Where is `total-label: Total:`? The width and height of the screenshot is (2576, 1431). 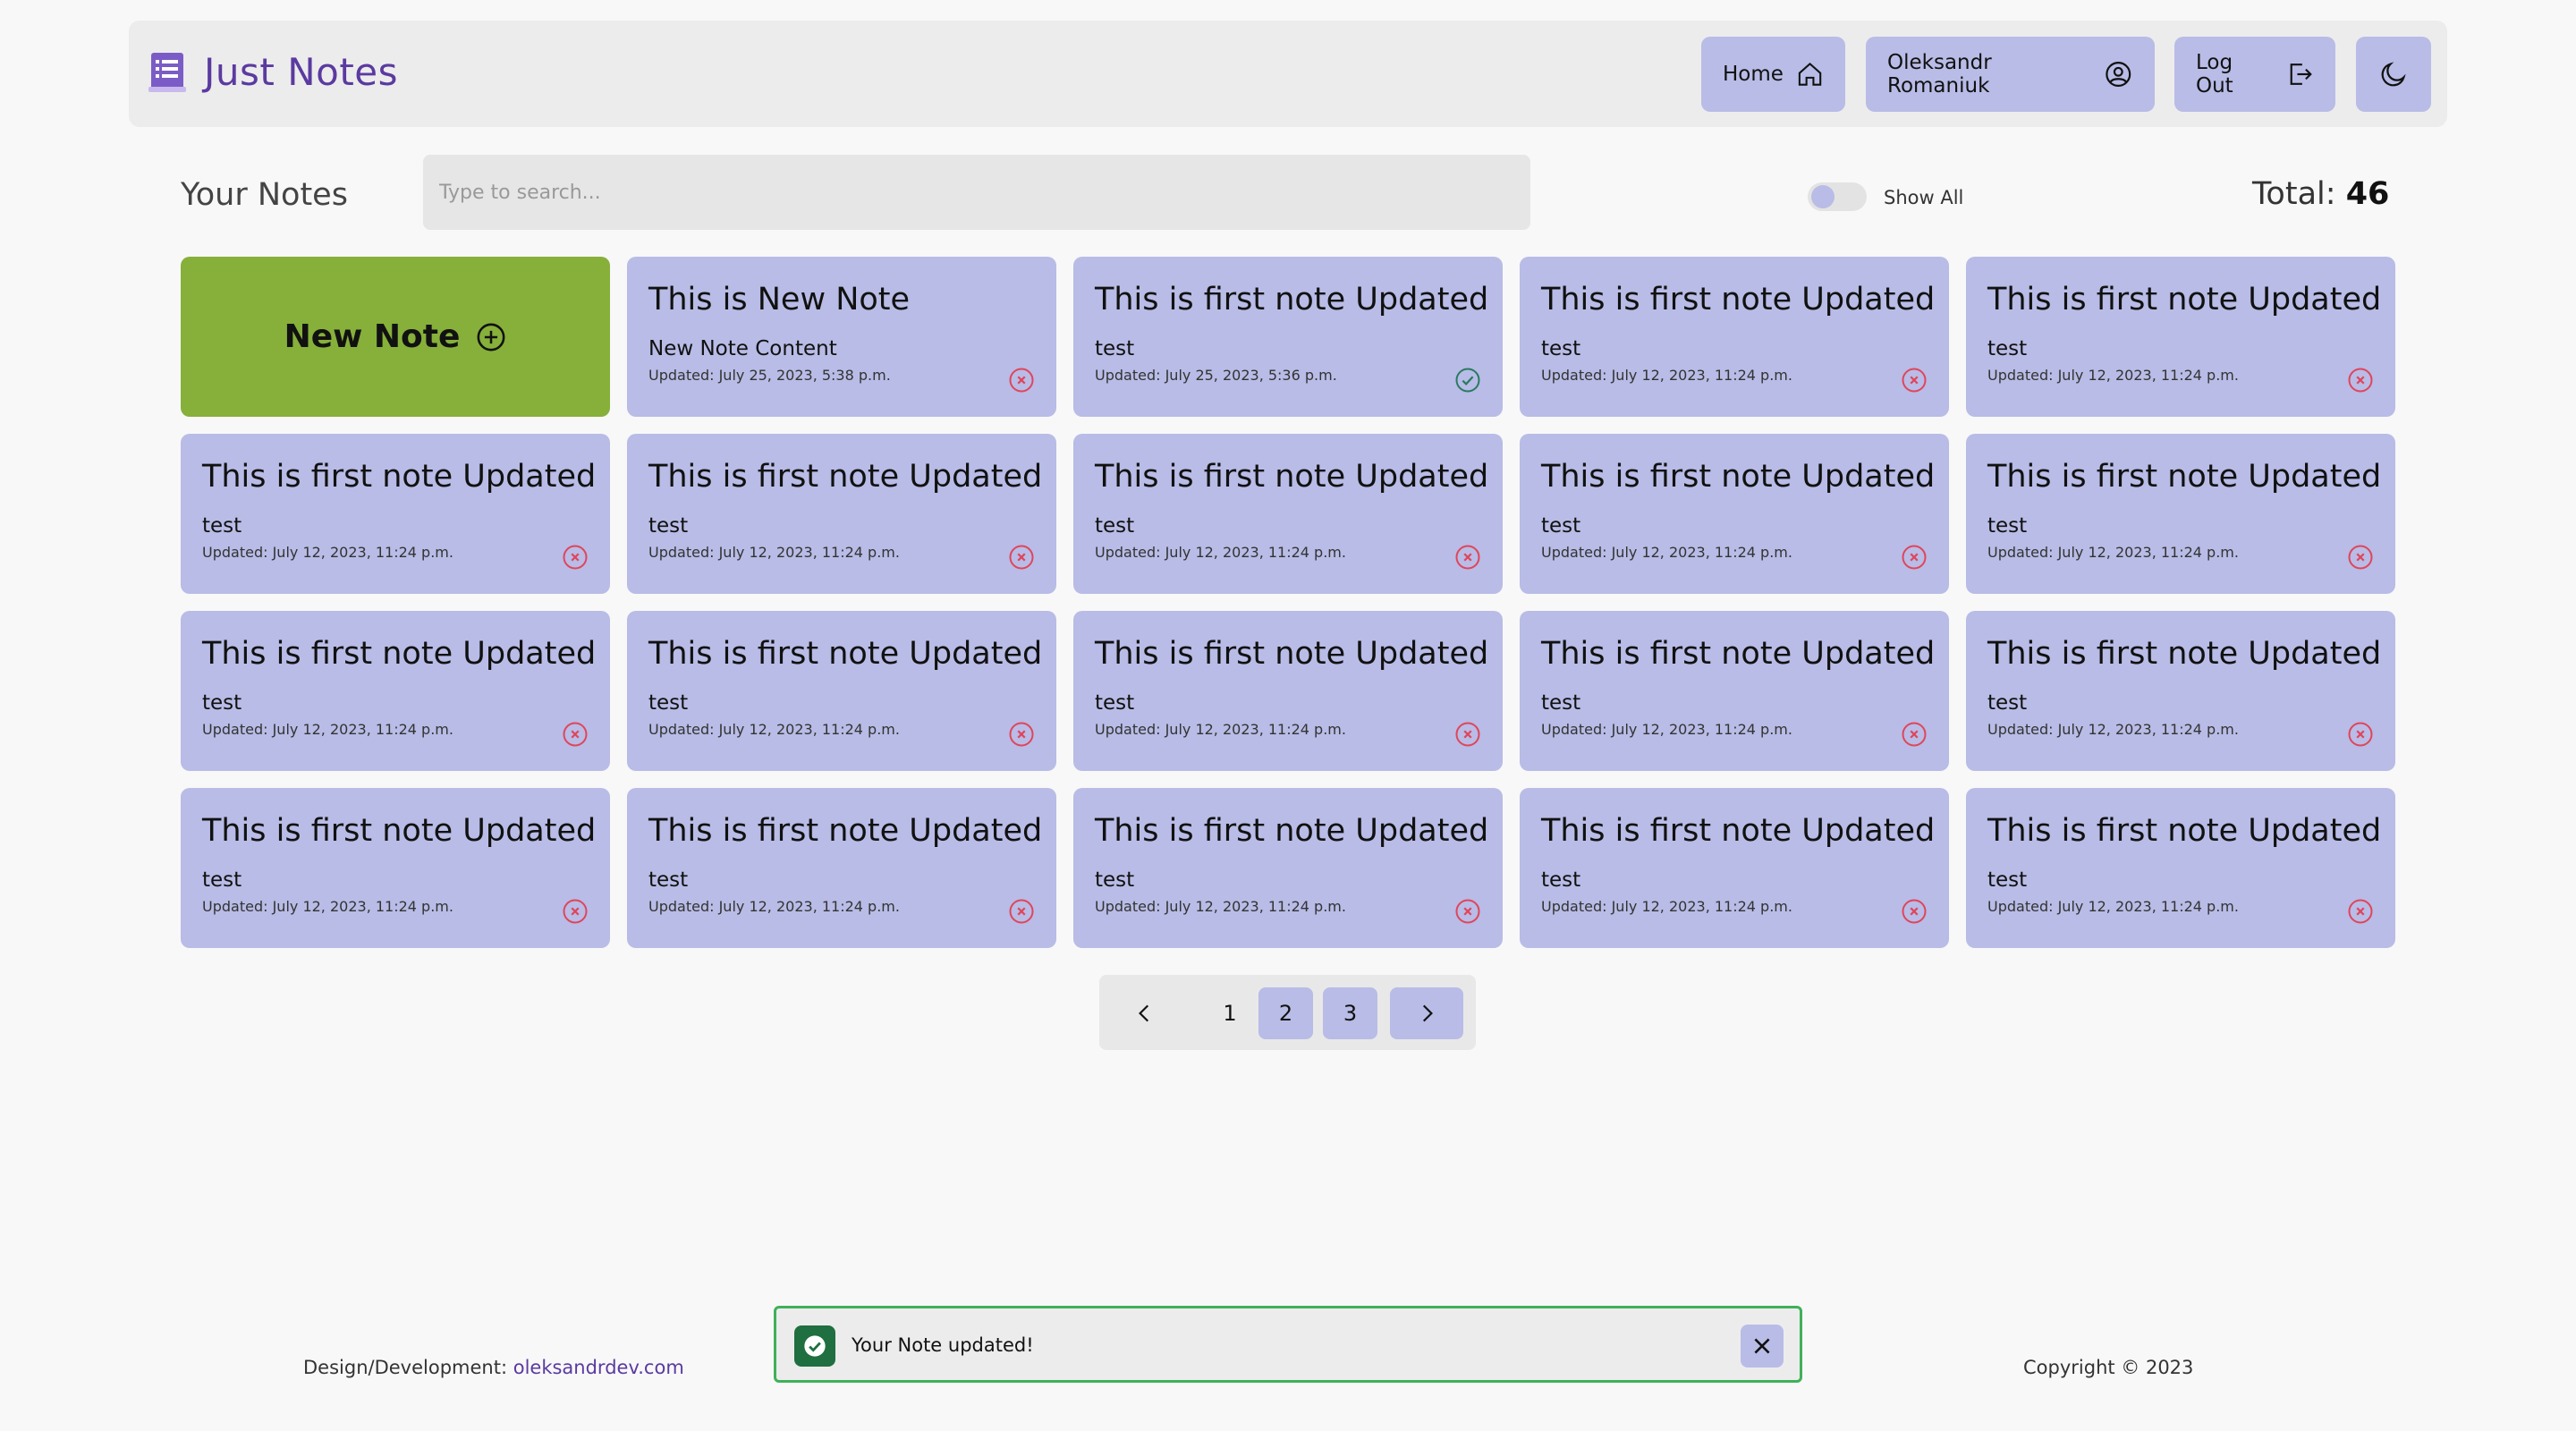 total-label: Total: is located at coordinates (2294, 194).